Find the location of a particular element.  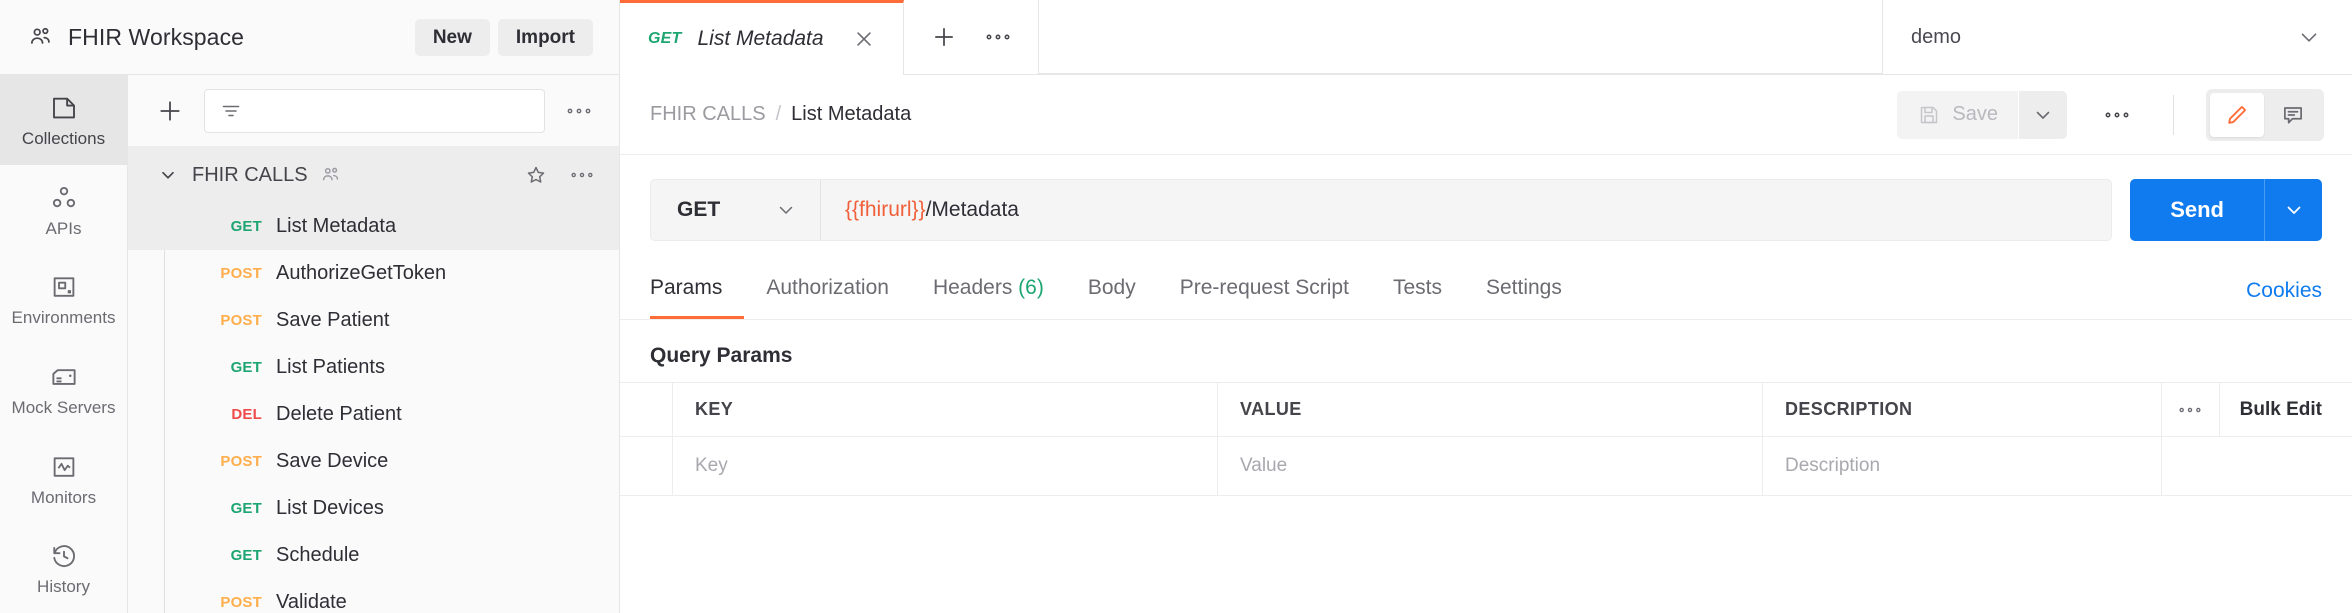

bulk-edit-button: Bulk Edit is located at coordinates (2286, 409).